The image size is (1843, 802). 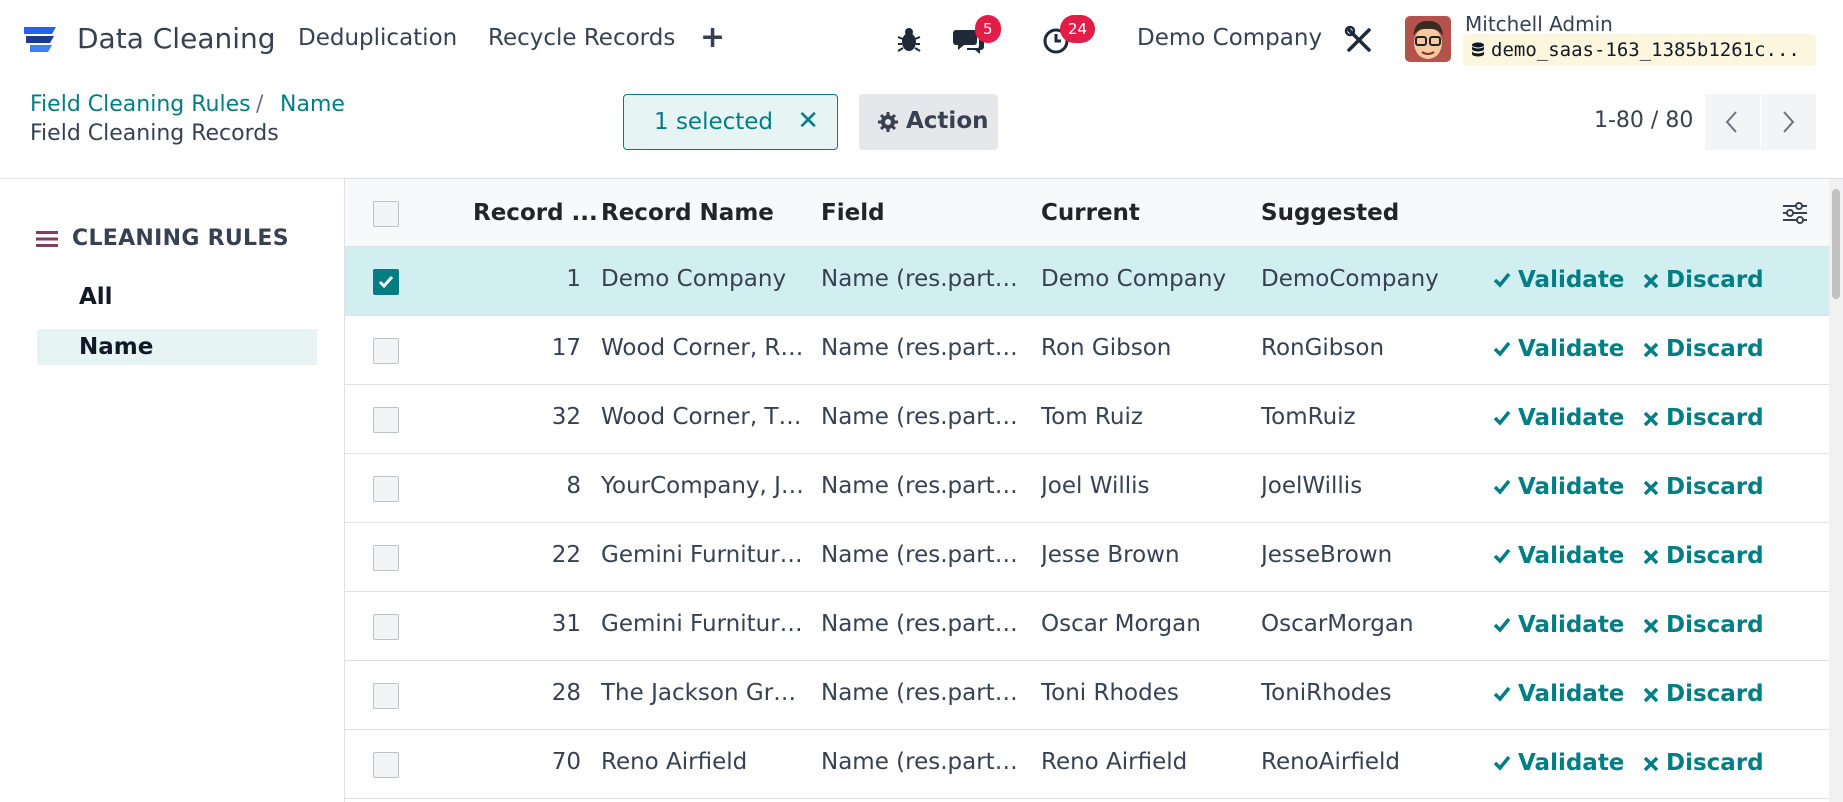 What do you see at coordinates (1092, 417) in the screenshot?
I see `cell-current: Tom Ruiz` at bounding box center [1092, 417].